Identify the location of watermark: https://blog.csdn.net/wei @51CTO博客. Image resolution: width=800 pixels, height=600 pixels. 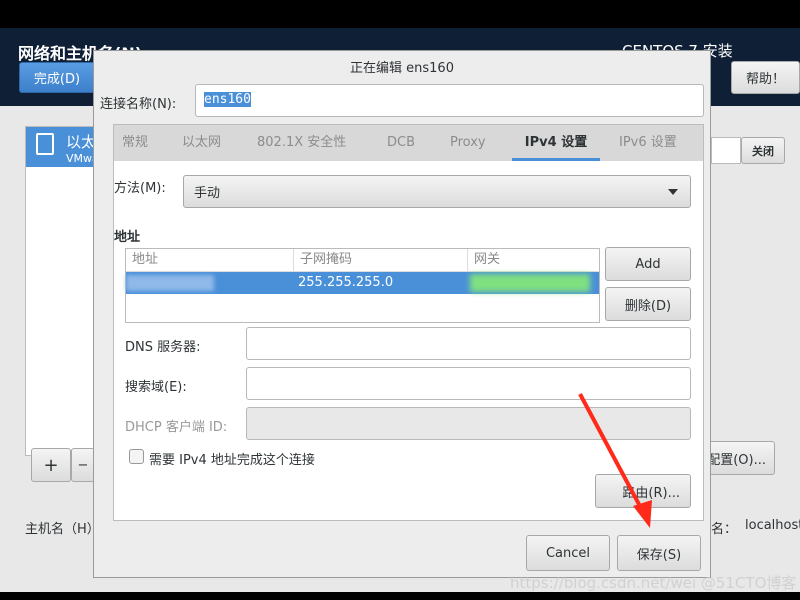
(653, 583).